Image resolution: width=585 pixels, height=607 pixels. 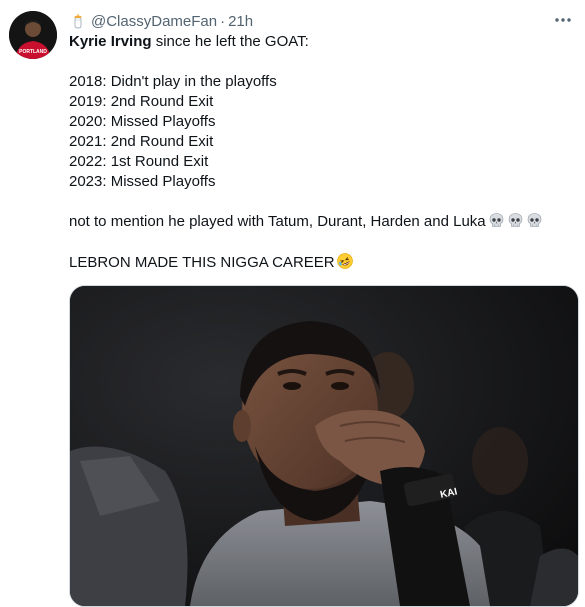 What do you see at coordinates (240, 21) in the screenshot?
I see `tweet-timestamp: 21h` at bounding box center [240, 21].